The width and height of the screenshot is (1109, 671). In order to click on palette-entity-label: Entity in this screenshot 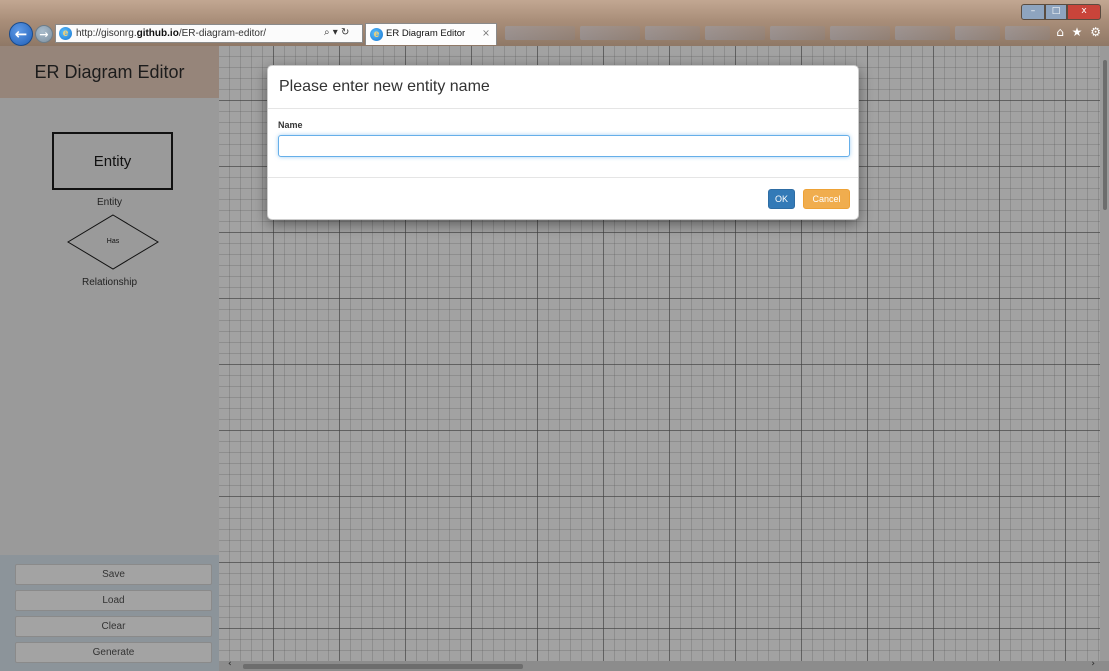, I will do `click(112, 161)`.